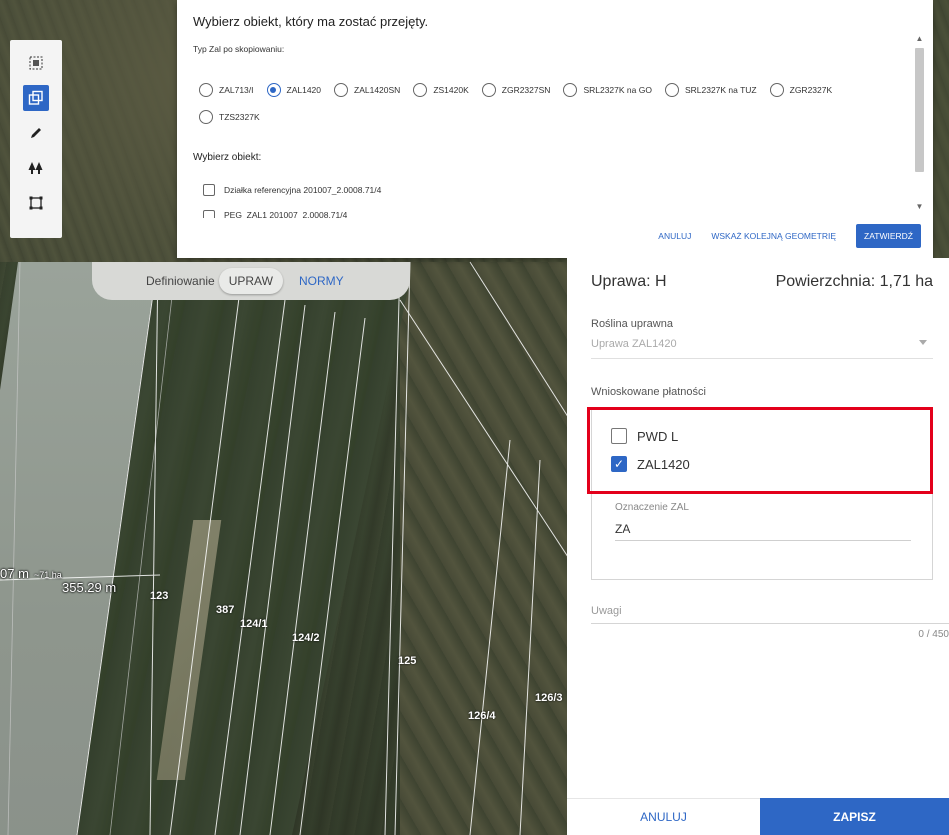 This screenshot has width=949, height=835. I want to click on scroll-down-icon: ▼, so click(919, 206).